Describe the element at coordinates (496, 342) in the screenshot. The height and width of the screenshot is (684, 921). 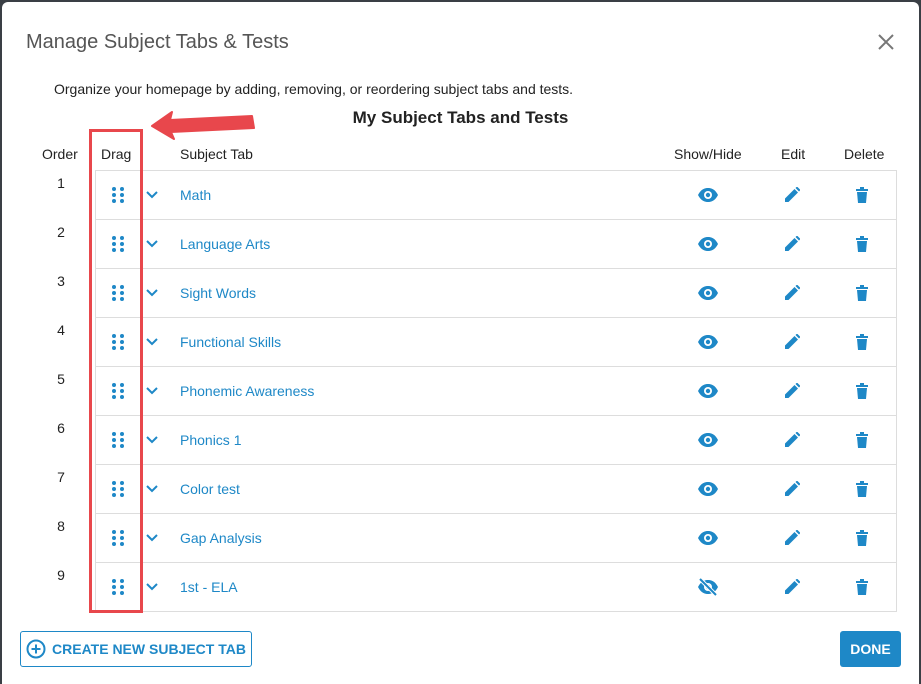
I see `table-row: Functional Skills` at that location.